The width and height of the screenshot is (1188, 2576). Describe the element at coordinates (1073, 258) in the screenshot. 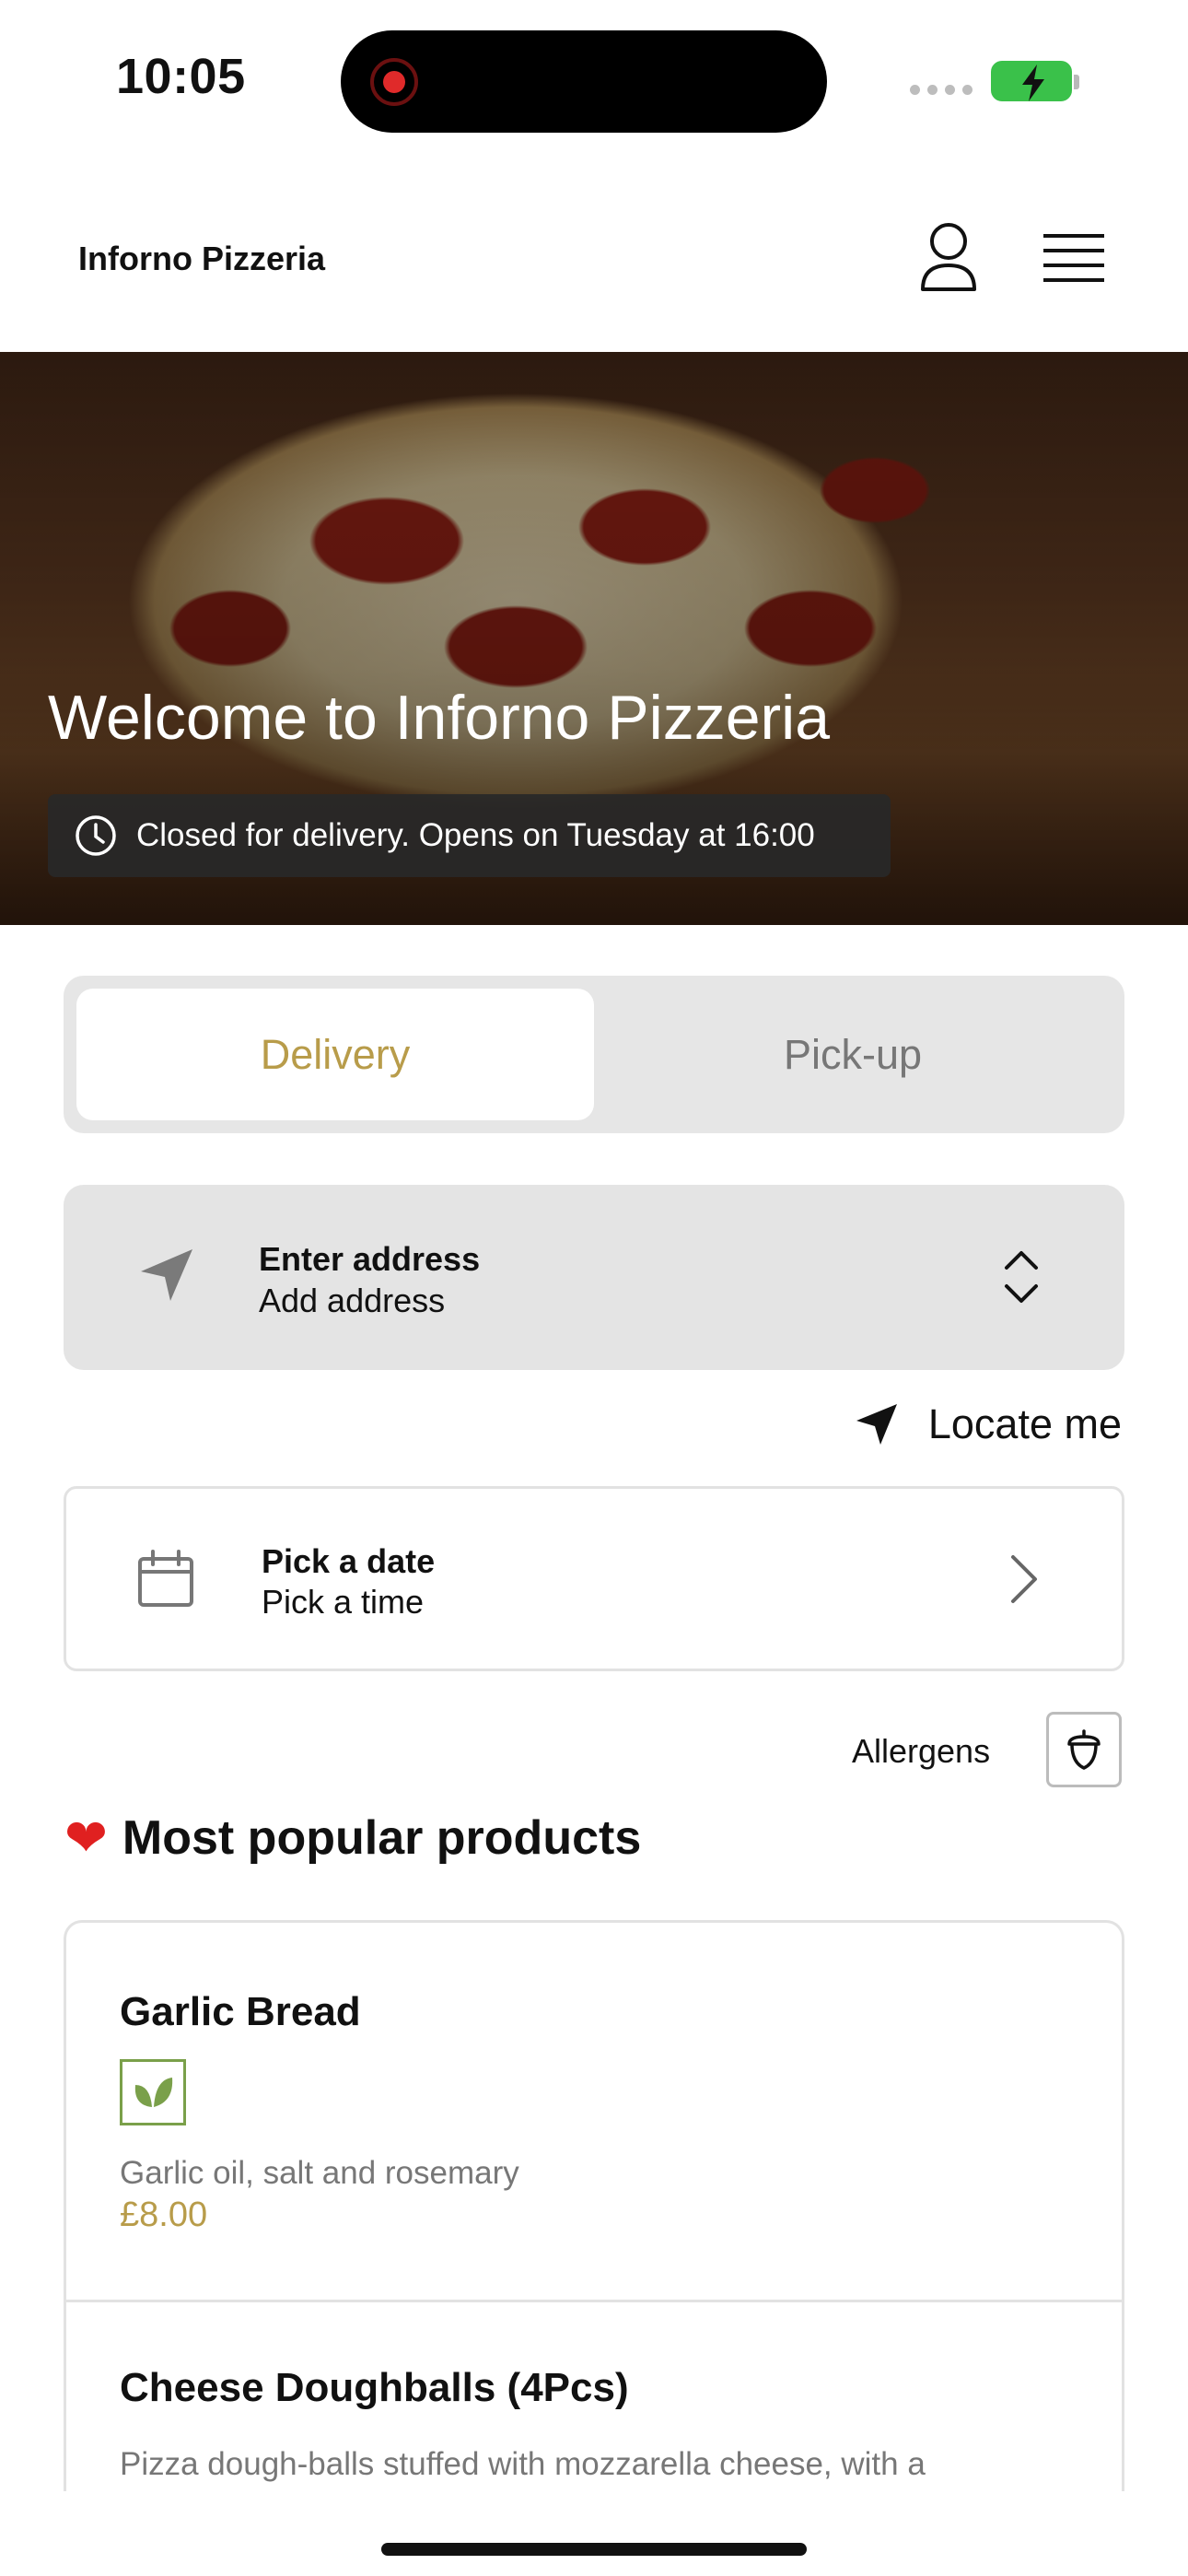

I see `hamburger-menu-icon` at that location.